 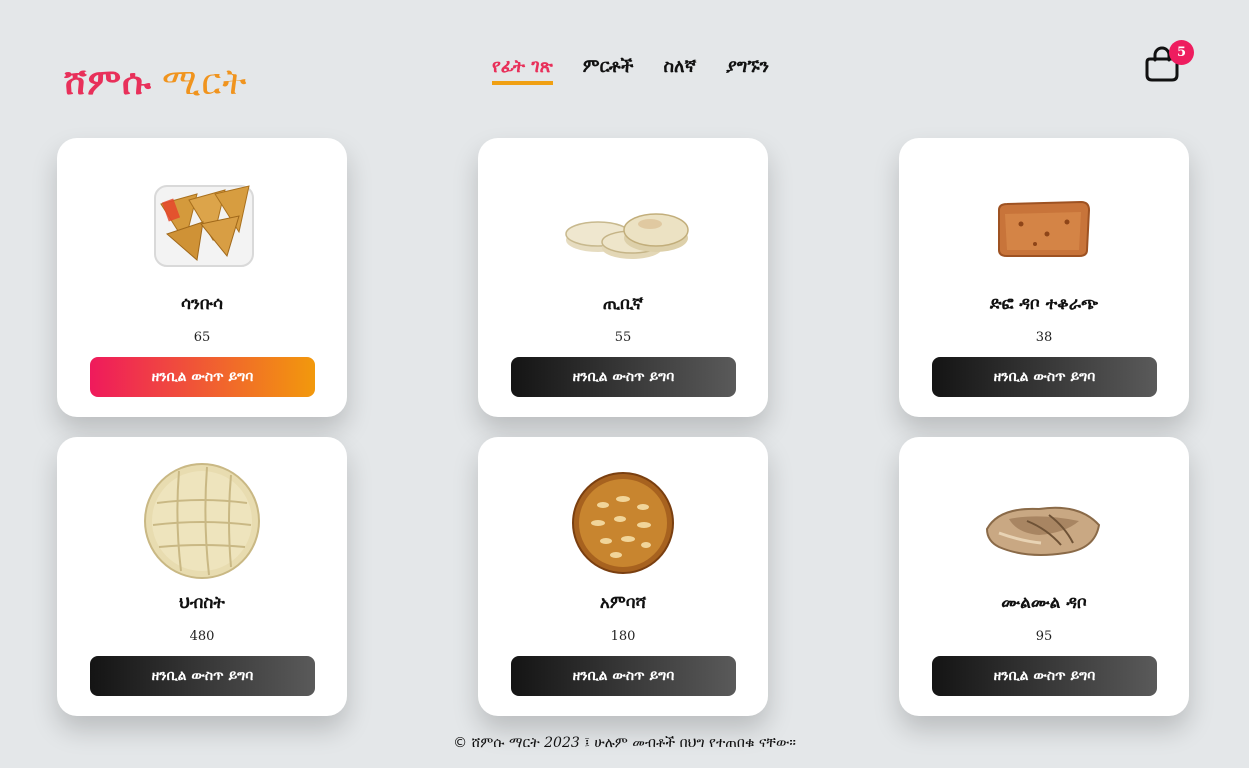 I want to click on footer-copyright: © ሸምሱ ማርት 2023 ፤ ሁሉም መብቶች በህግ የተጠበቁ ናቸው።, so click(x=624, y=743).